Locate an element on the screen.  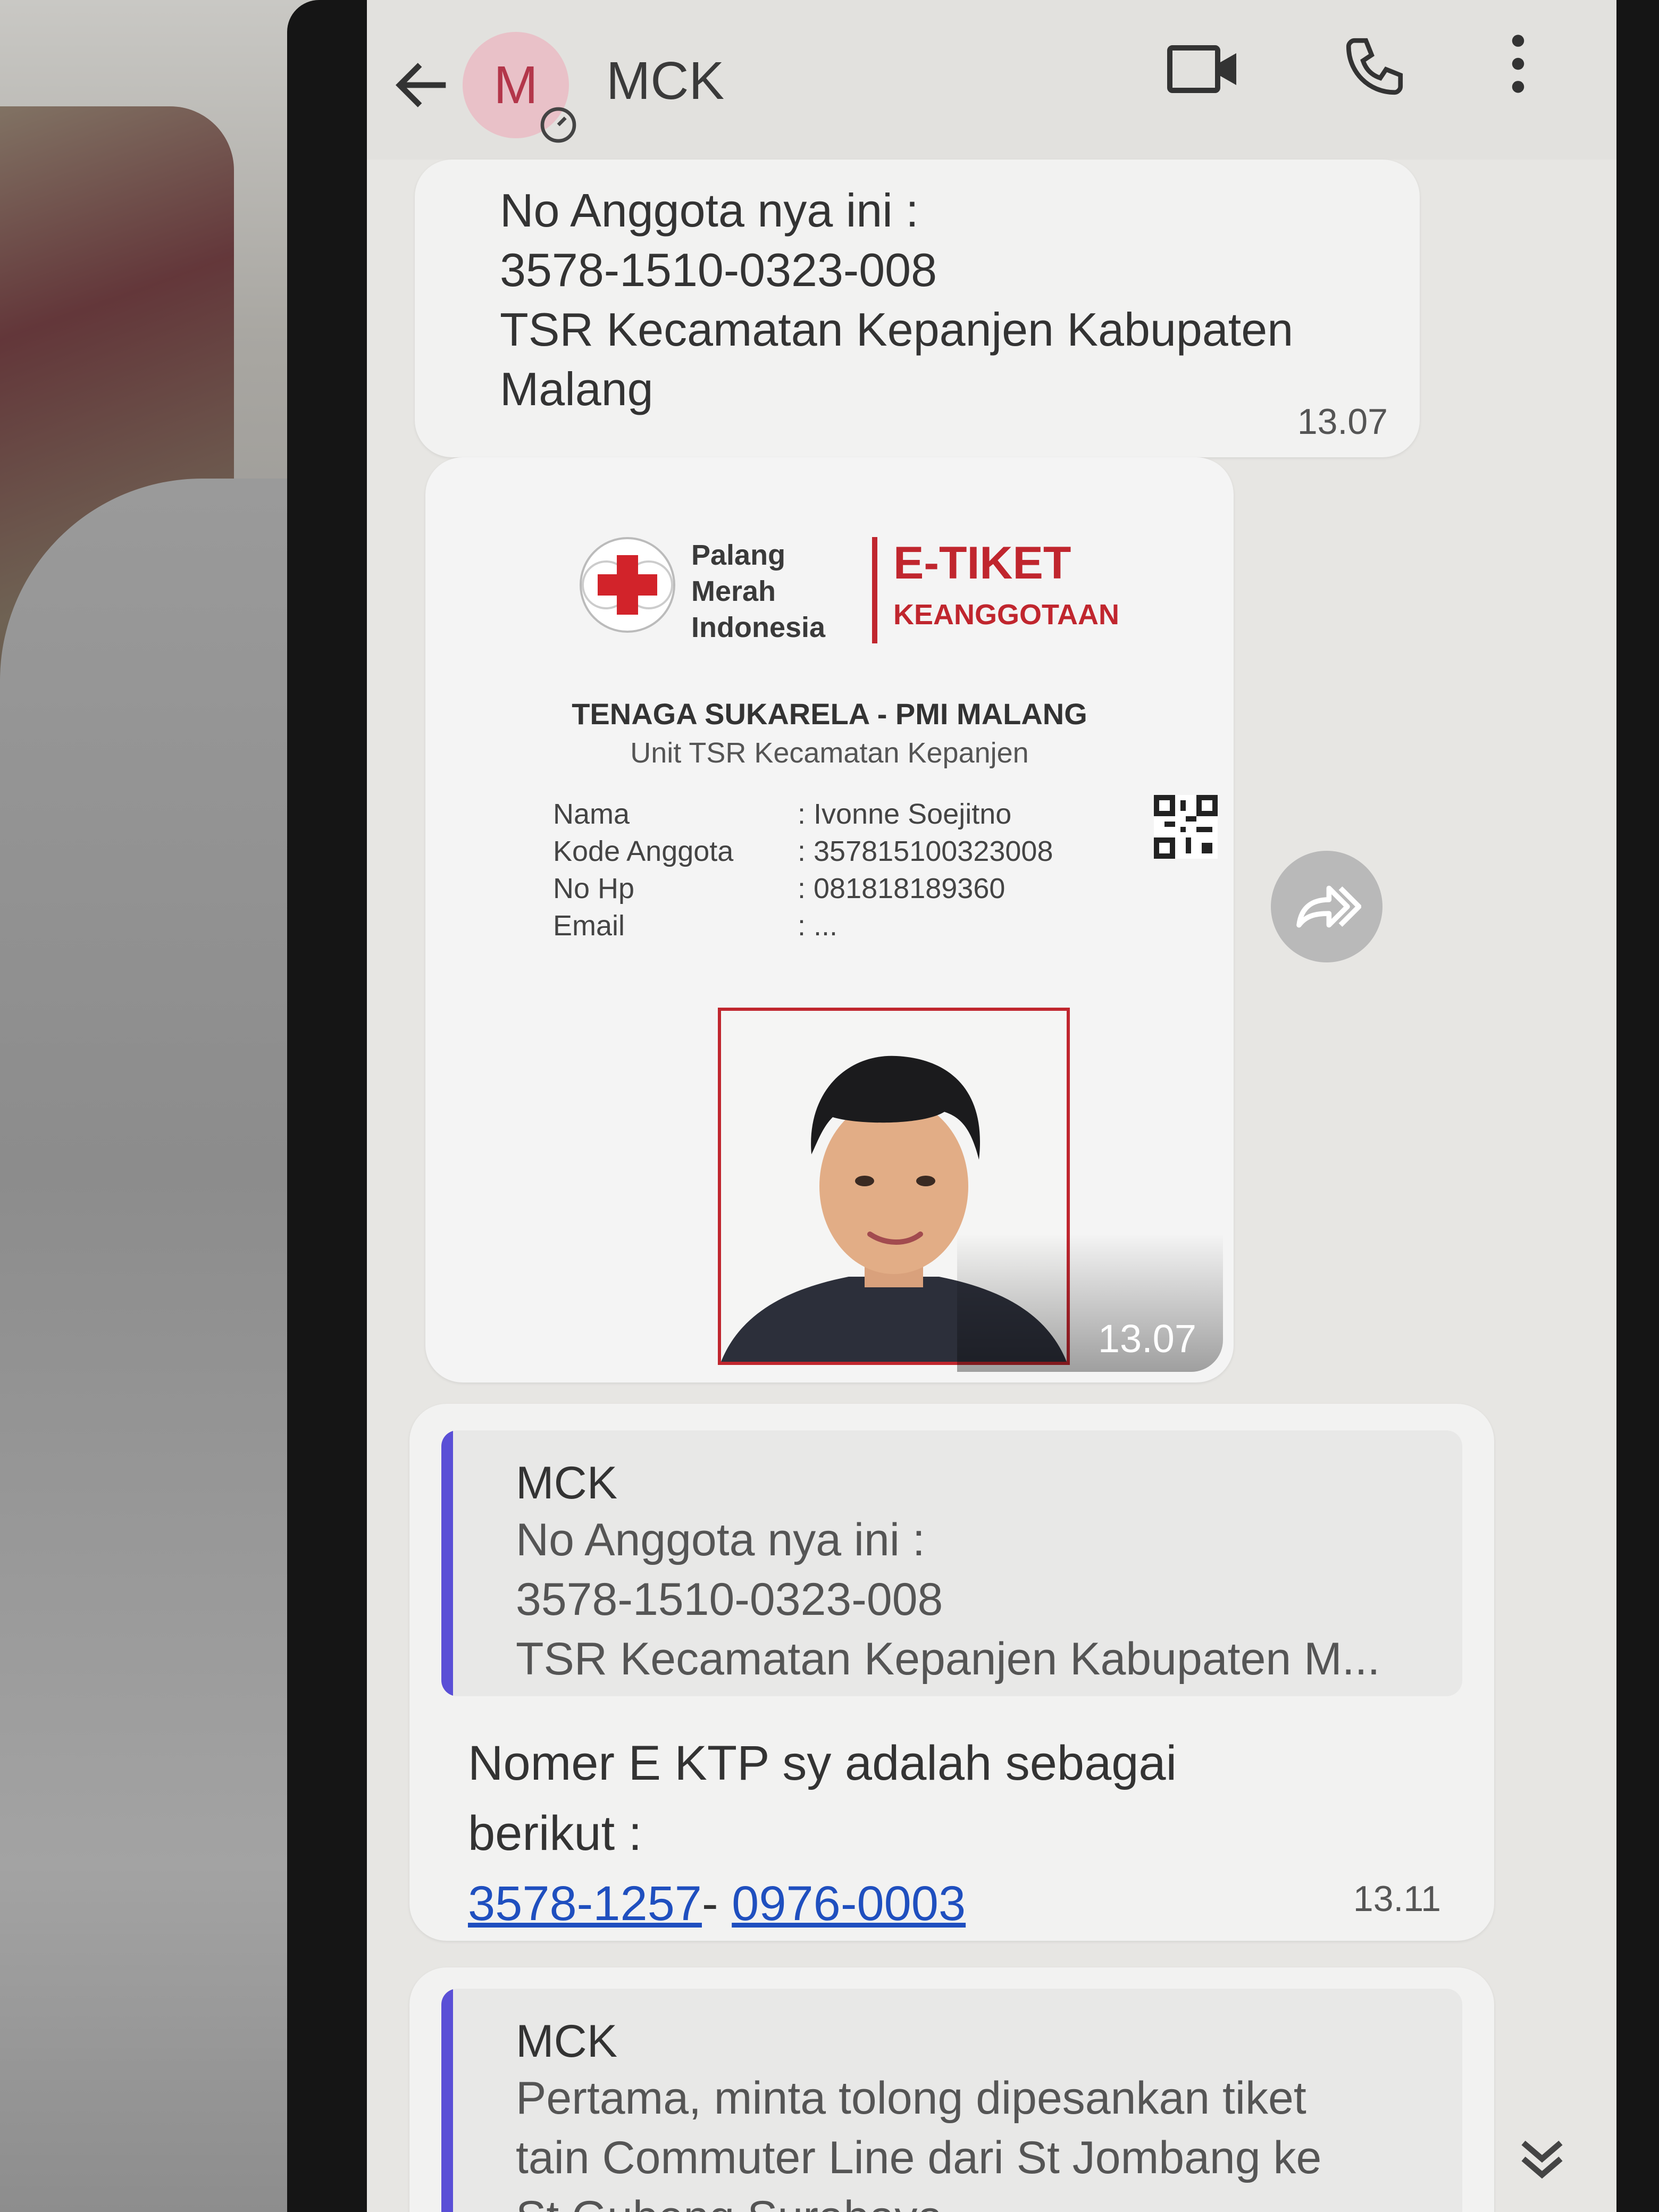
red-cross-icon is located at coordinates (627, 585).